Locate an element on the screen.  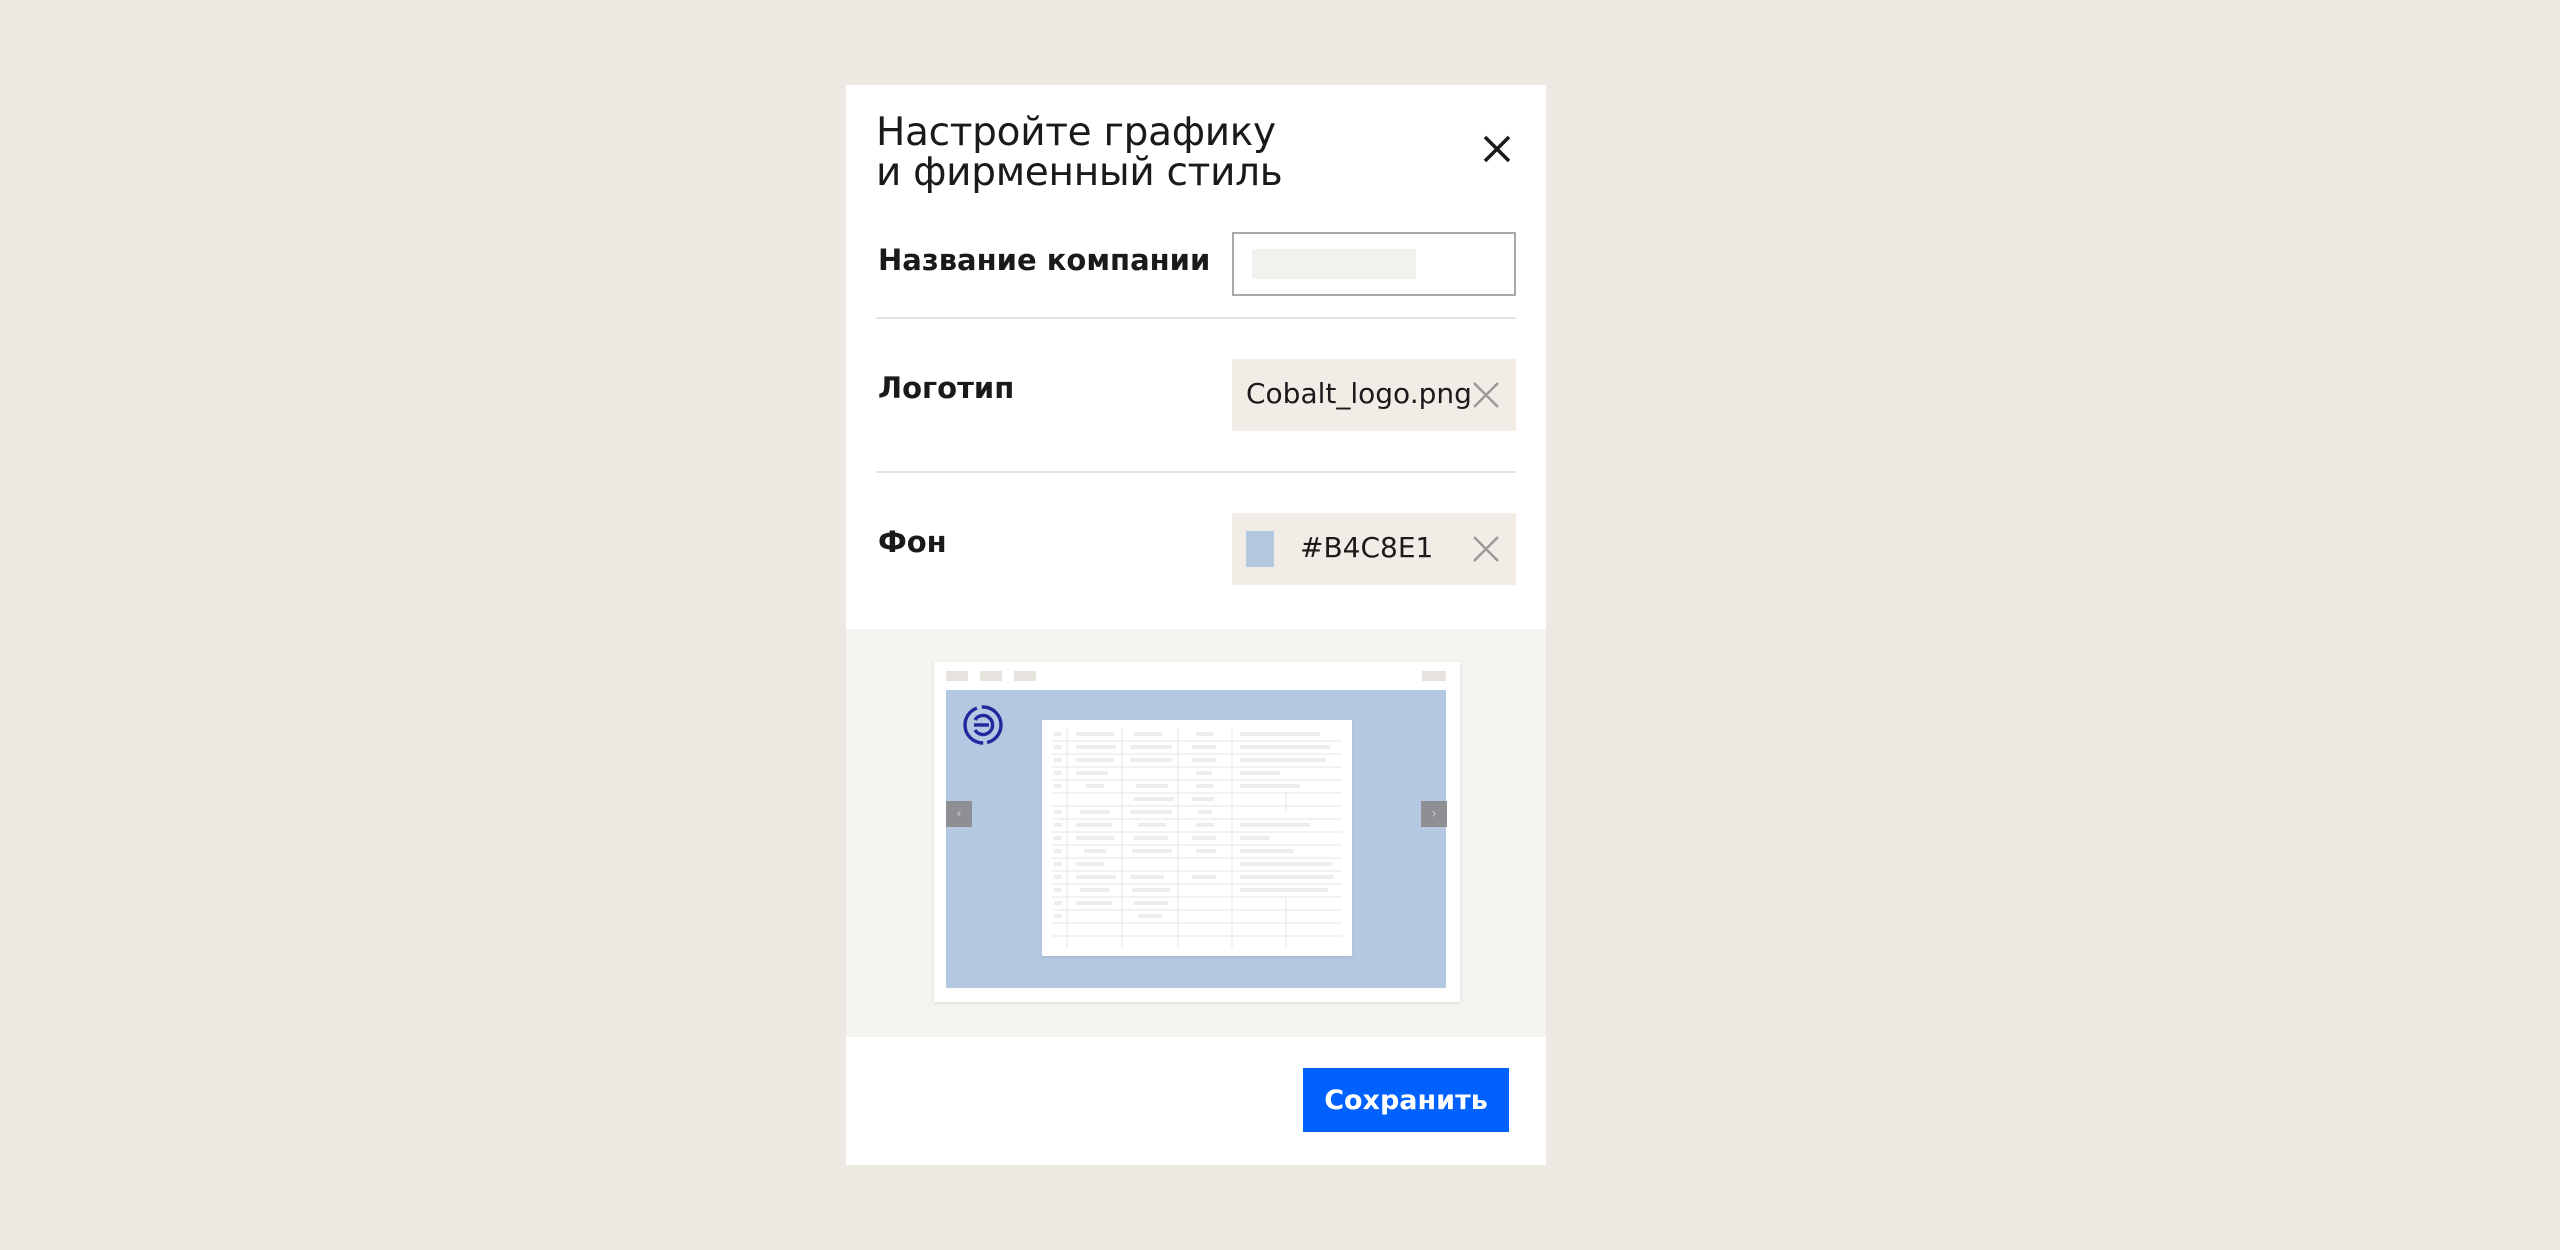
background-color-chip: #B4C8E1 is located at coordinates (1374, 549).